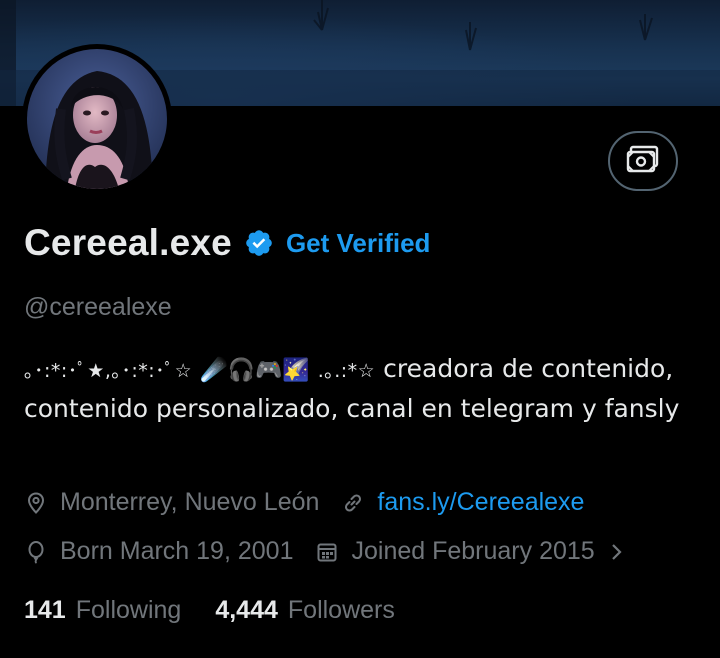 This screenshot has width=720, height=658. Describe the element at coordinates (177, 551) in the screenshot. I see `birthday-text: Born March 19, 2001` at that location.